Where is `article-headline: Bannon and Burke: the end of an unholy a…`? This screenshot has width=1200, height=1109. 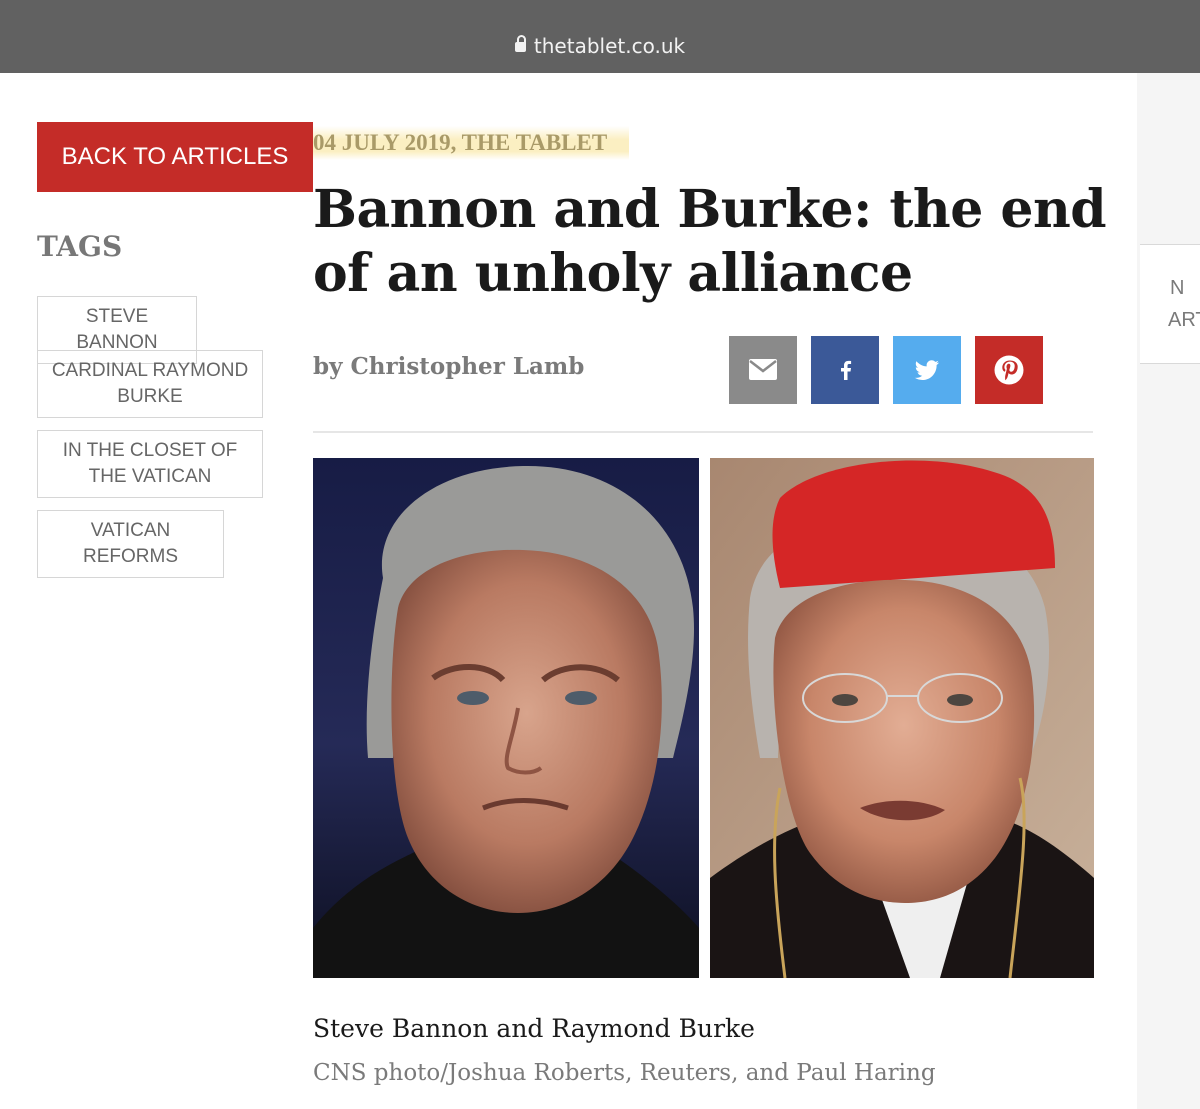
article-headline: Bannon and Burke: the end of an unholy a… is located at coordinates (710, 241).